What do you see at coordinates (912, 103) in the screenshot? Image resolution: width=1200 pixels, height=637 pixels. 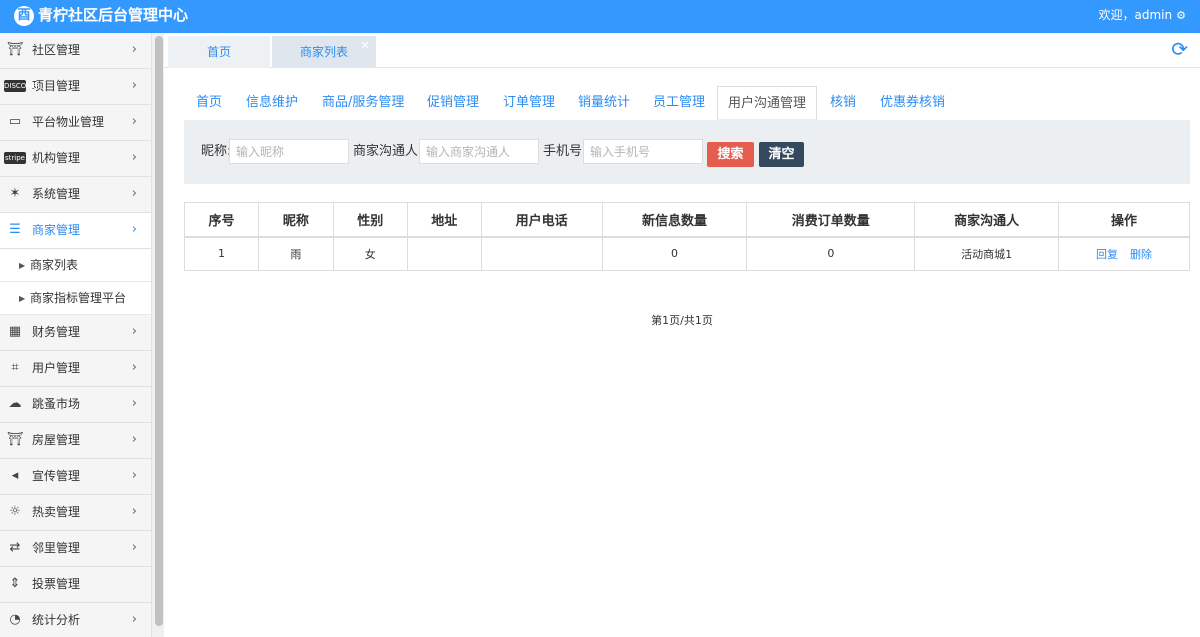 I see `subnav-coupon-verification: 优惠券核销` at bounding box center [912, 103].